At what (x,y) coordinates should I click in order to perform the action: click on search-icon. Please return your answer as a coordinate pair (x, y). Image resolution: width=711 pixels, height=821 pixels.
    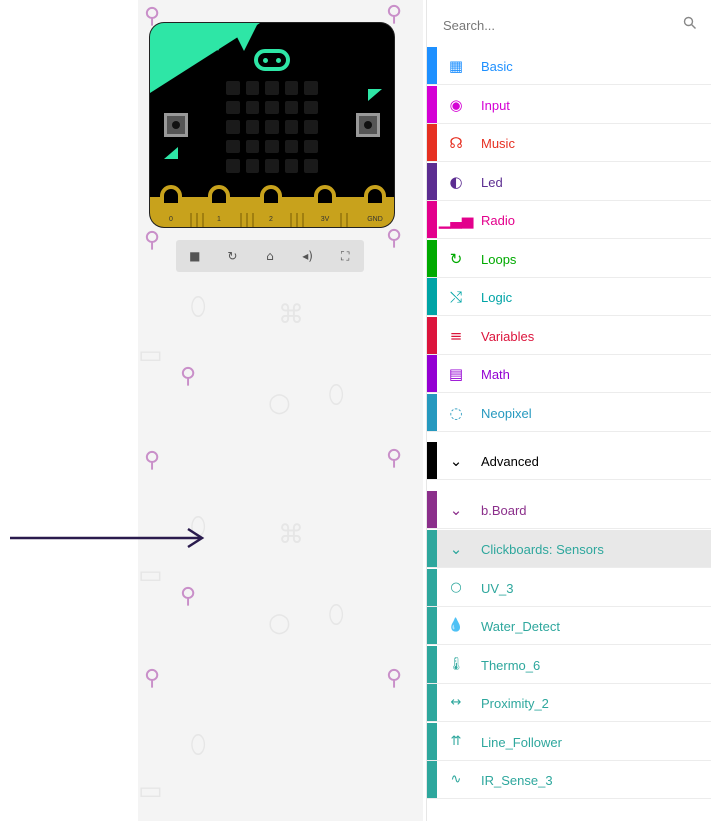
    Looking at the image, I should click on (690, 23).